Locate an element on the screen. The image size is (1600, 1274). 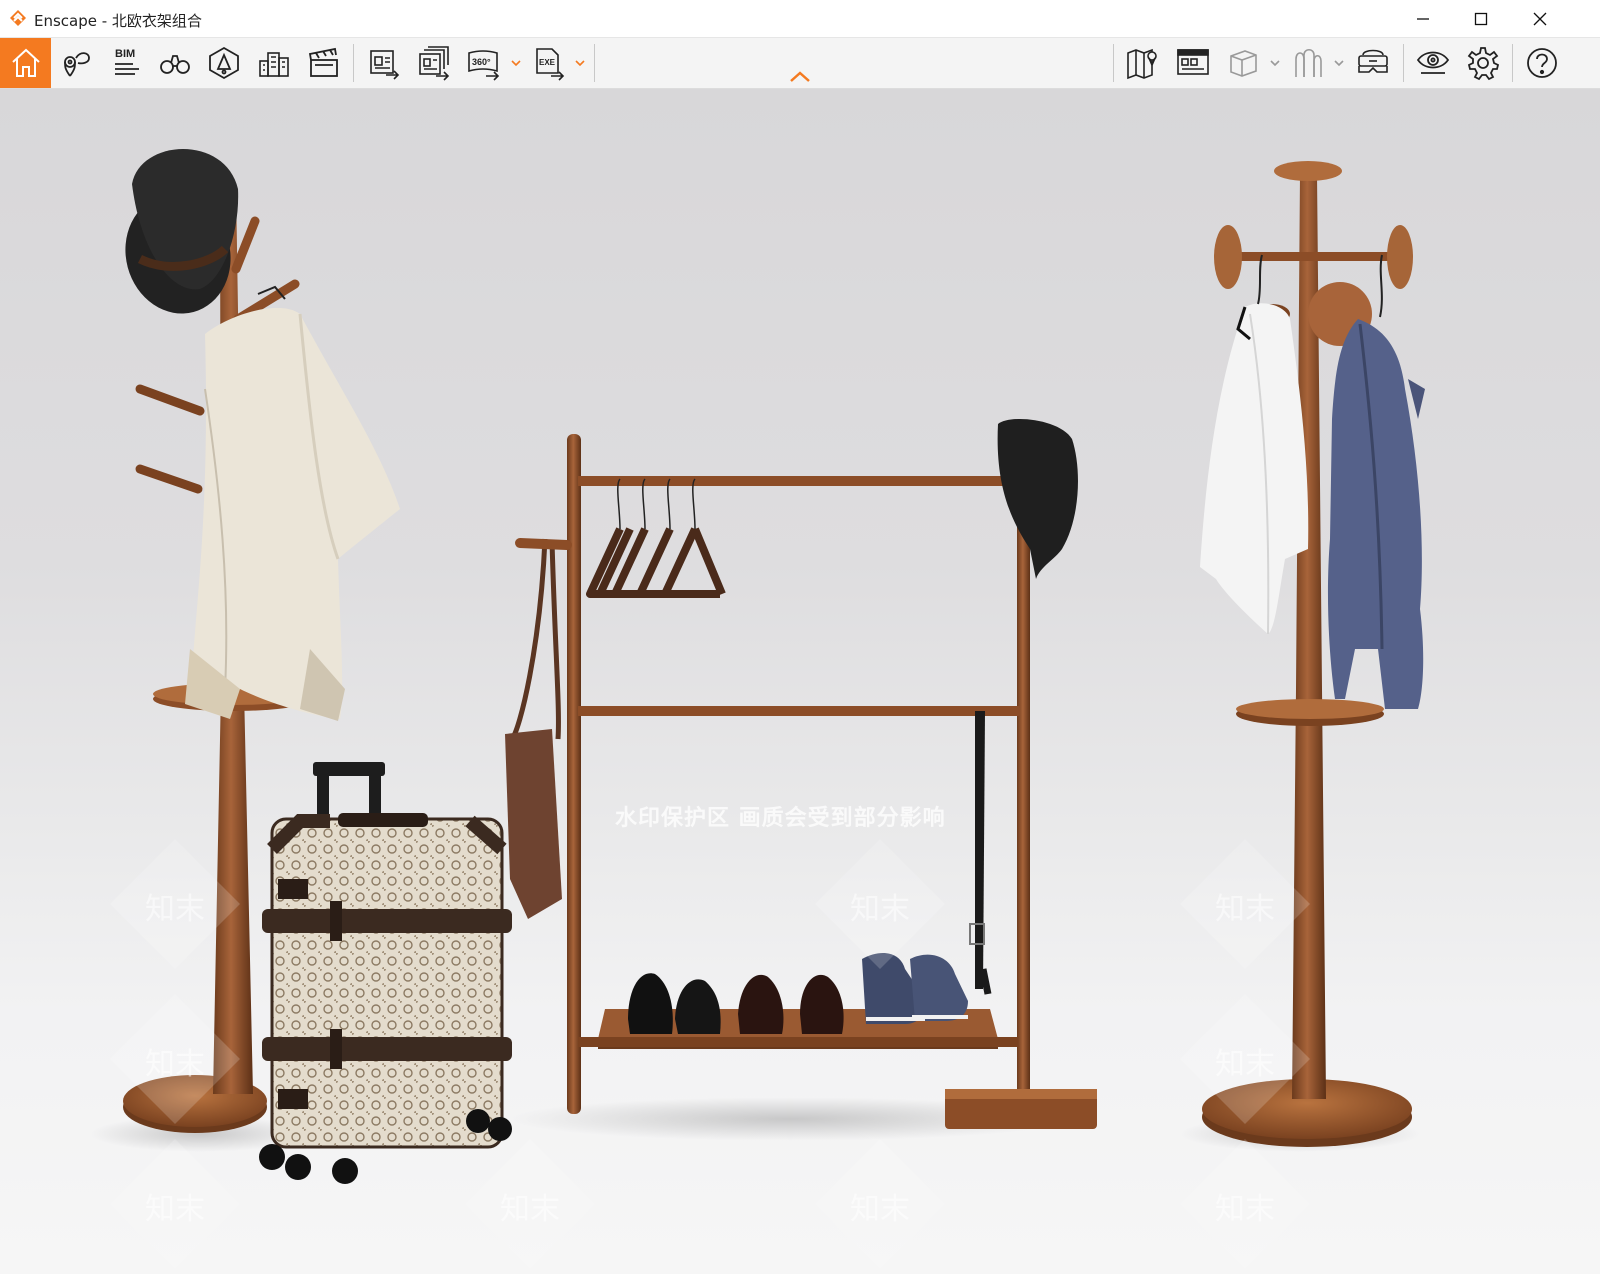
right-coat-stand is located at coordinates (1312, 654).